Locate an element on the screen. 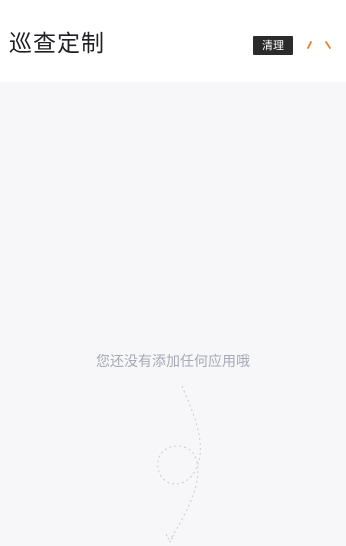  dotted-path-illustration is located at coordinates (179, 464).